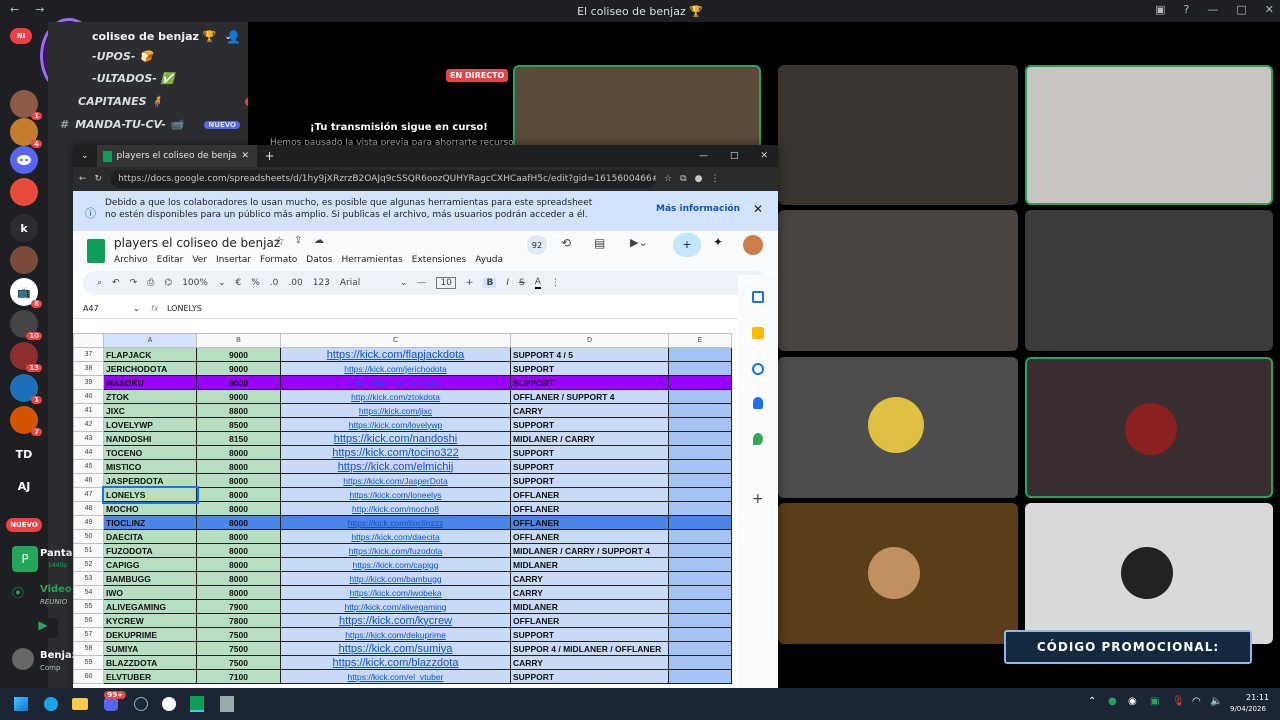 Image resolution: width=1280 pixels, height=720 pixels. What do you see at coordinates (371, 260) in the screenshot?
I see `menu-herramientas: Herramientas` at bounding box center [371, 260].